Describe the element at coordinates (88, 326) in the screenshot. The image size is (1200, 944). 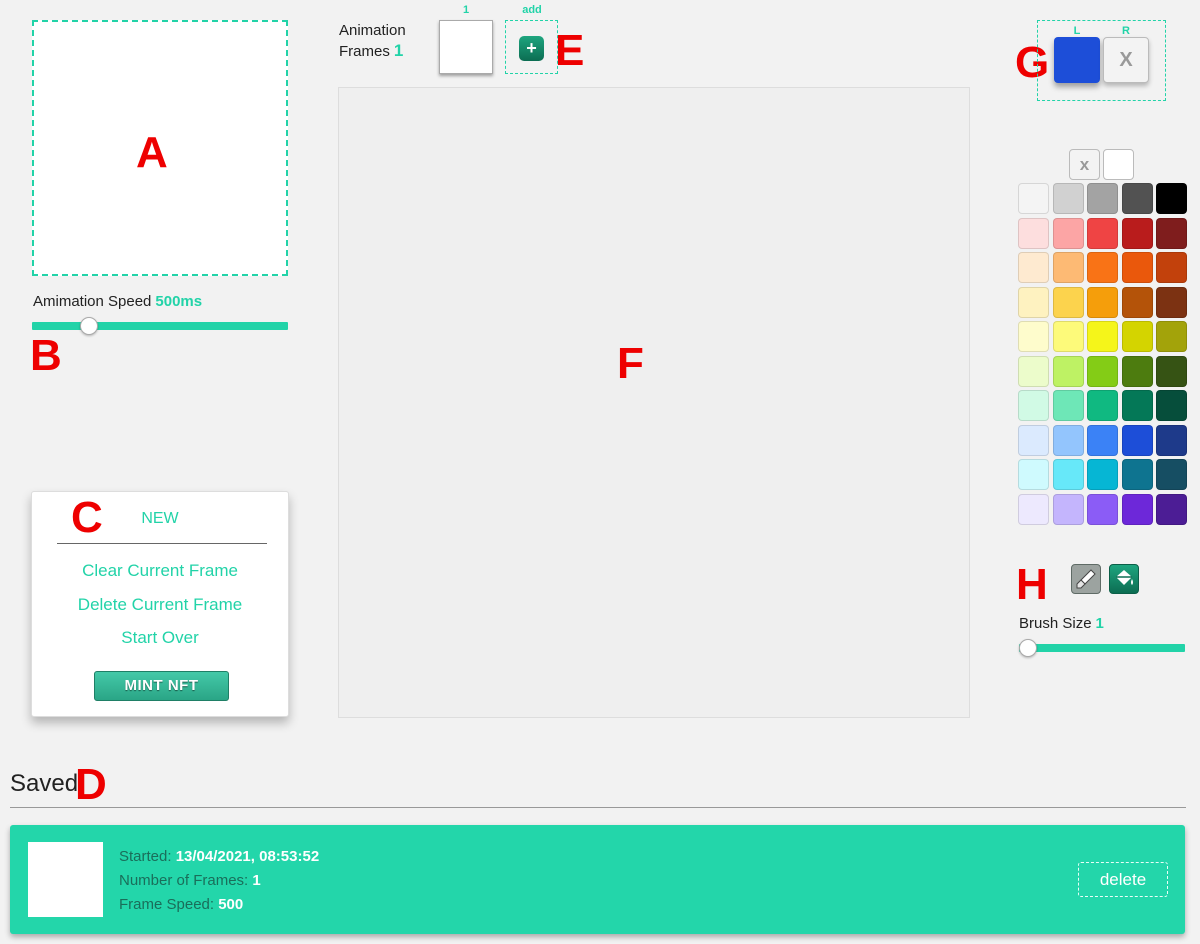
I see `animation-speed-slider-thumb` at that location.